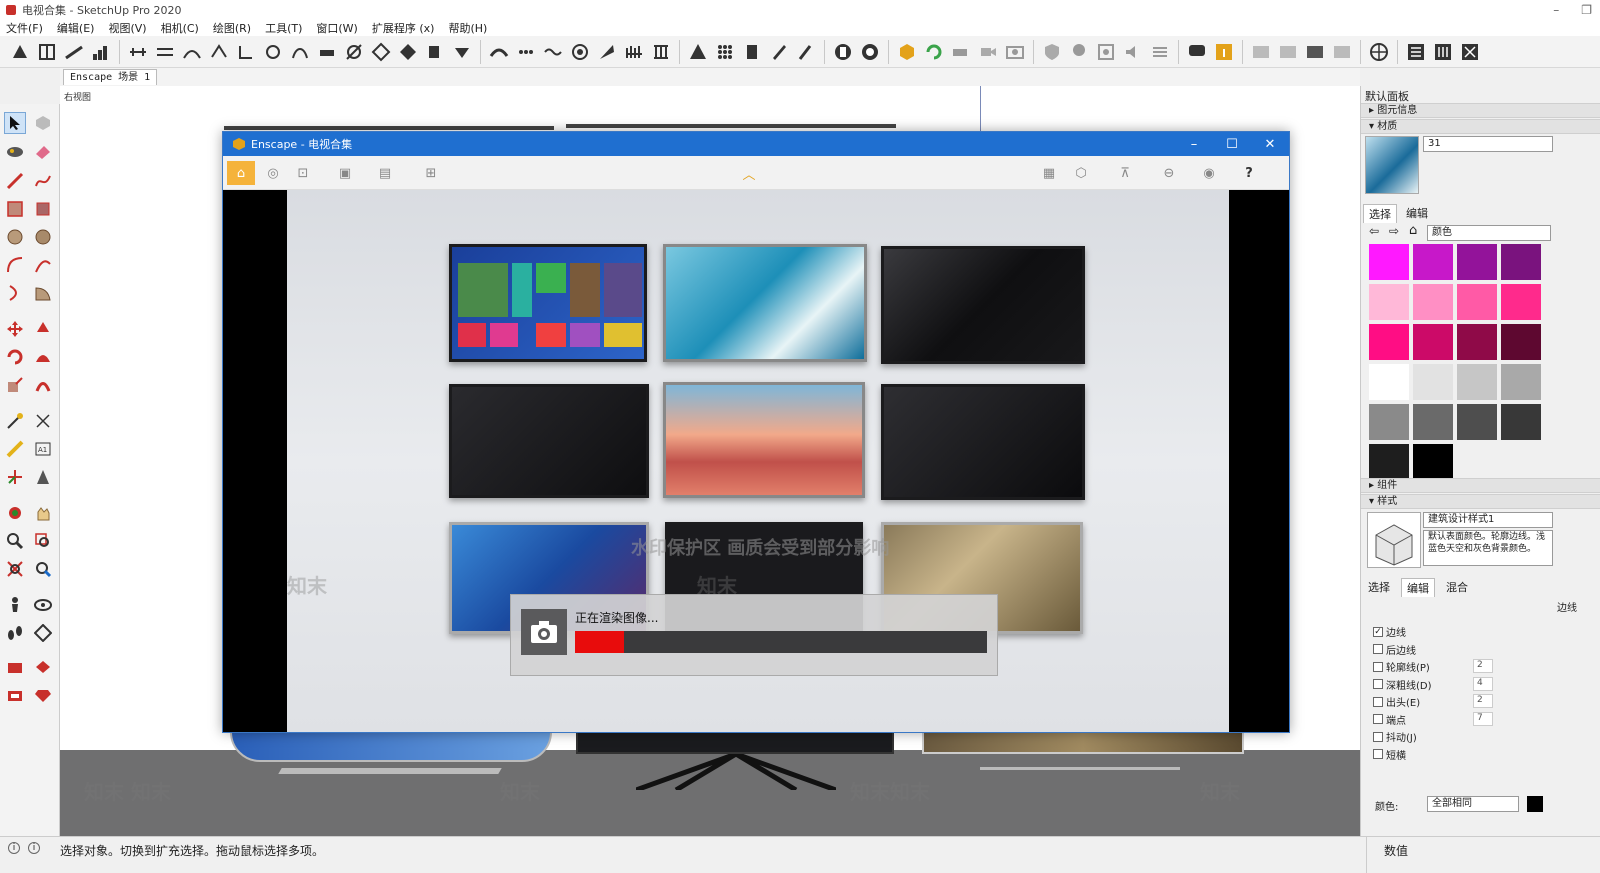 The height and width of the screenshot is (873, 1600). Describe the element at coordinates (749, 173) in the screenshot. I see `collapse-chevron-icon: ︿` at that location.